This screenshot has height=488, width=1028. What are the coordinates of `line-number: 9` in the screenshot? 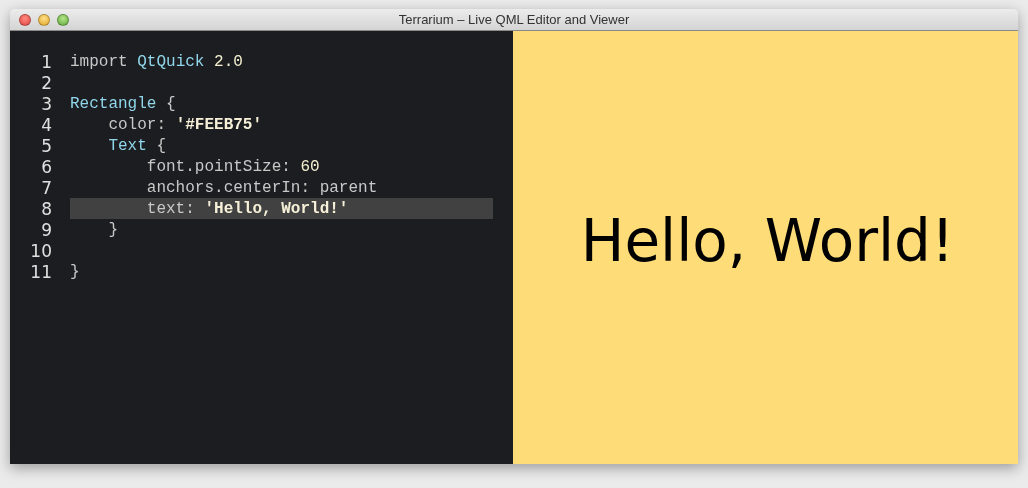 It's located at (46, 229).